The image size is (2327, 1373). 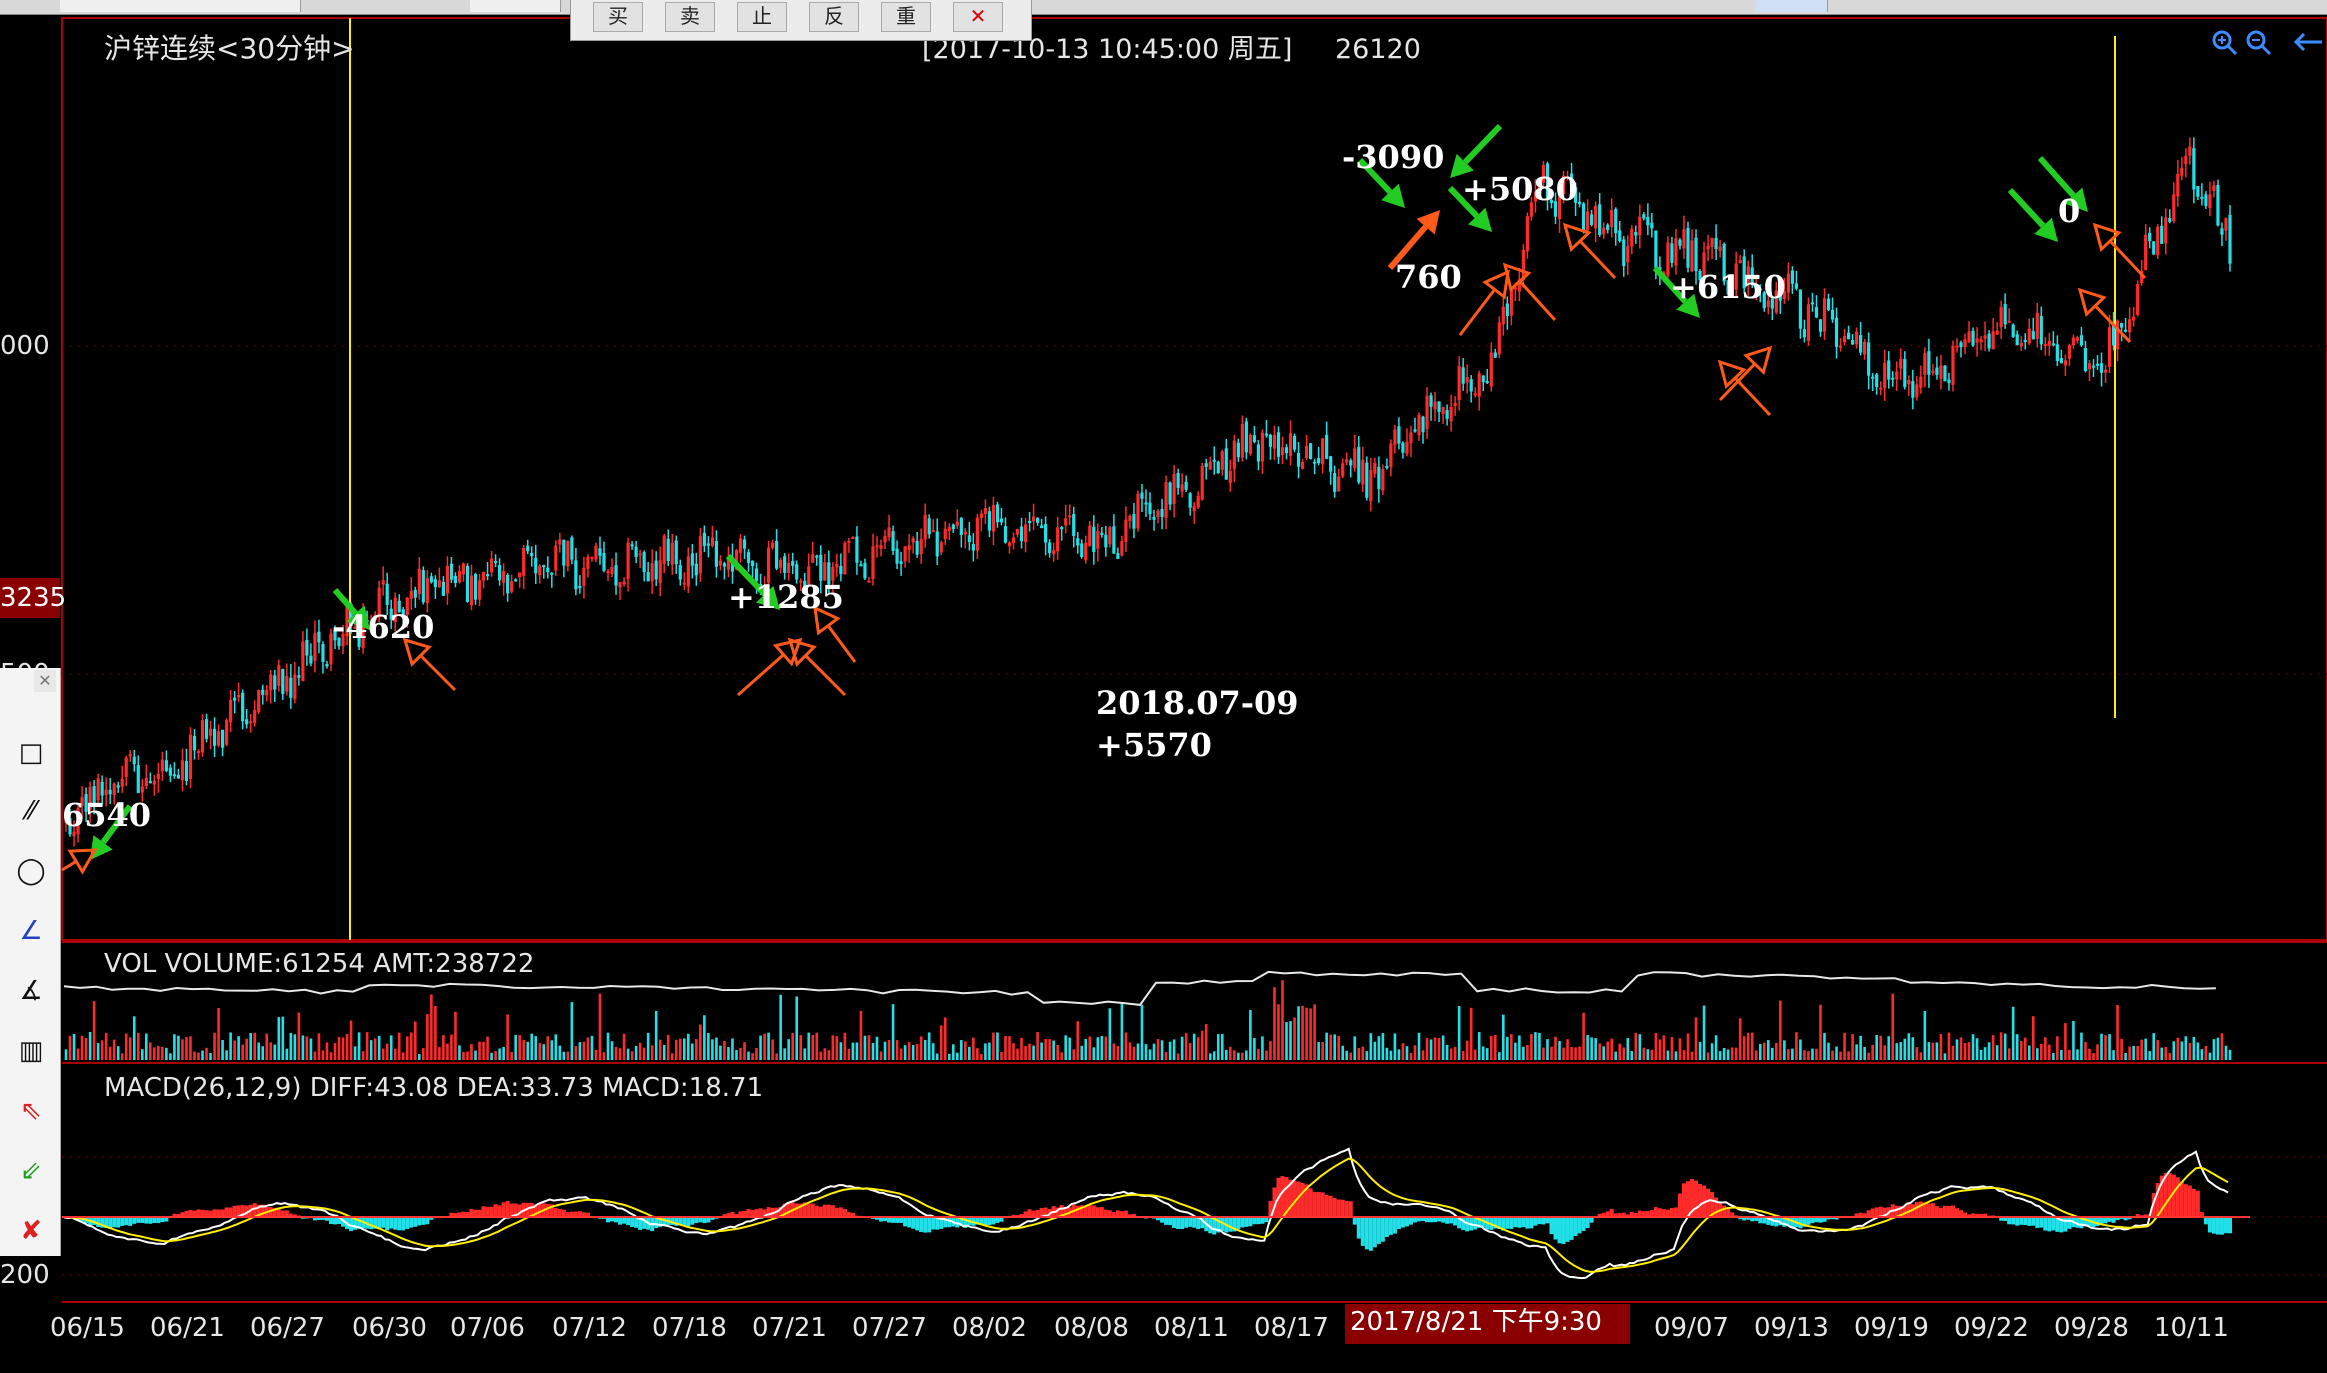 I want to click on pen-tool-icon: ∠, so click(x=31, y=931).